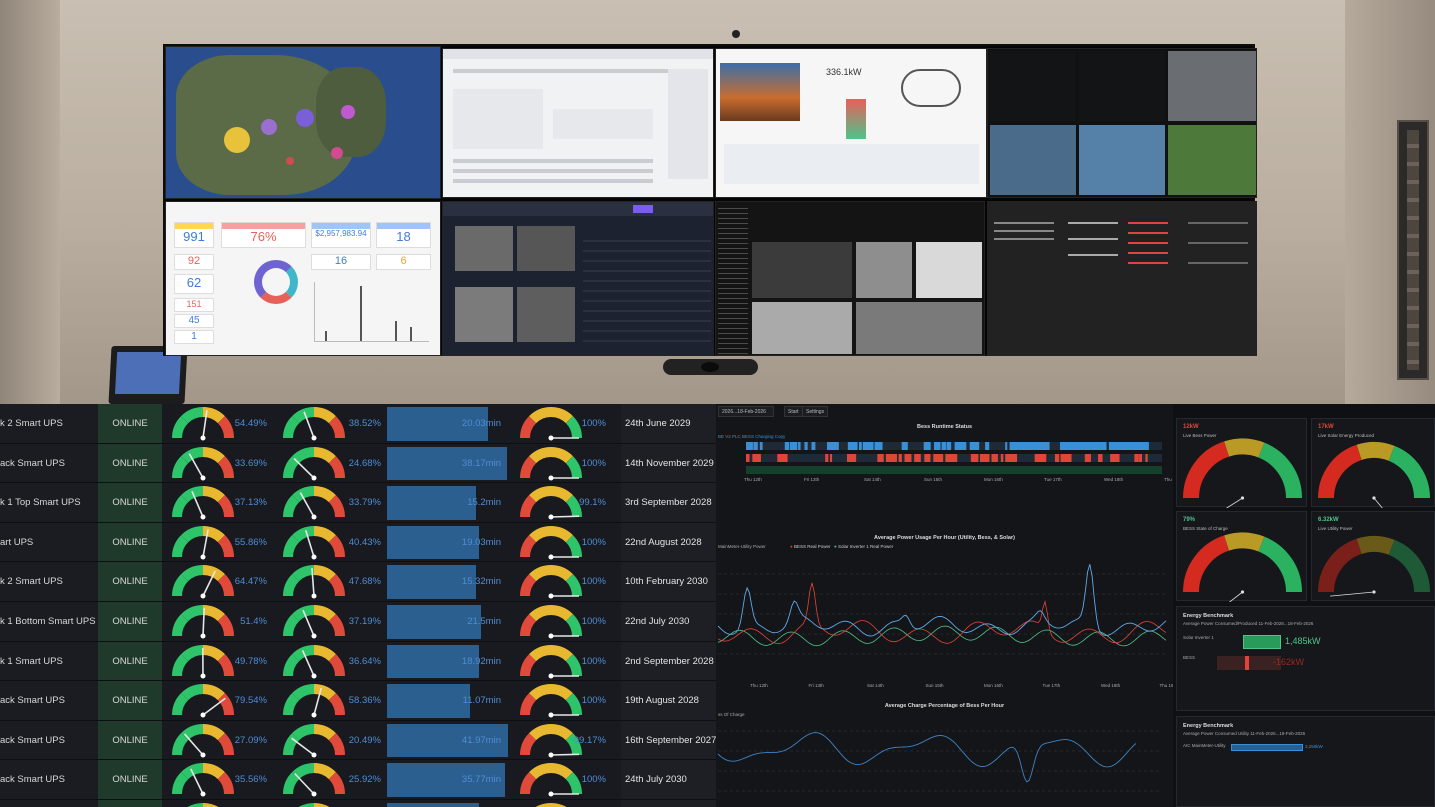 This screenshot has width=1435, height=807. I want to click on x-tick-label: Thu 19th, so click(1166, 685).